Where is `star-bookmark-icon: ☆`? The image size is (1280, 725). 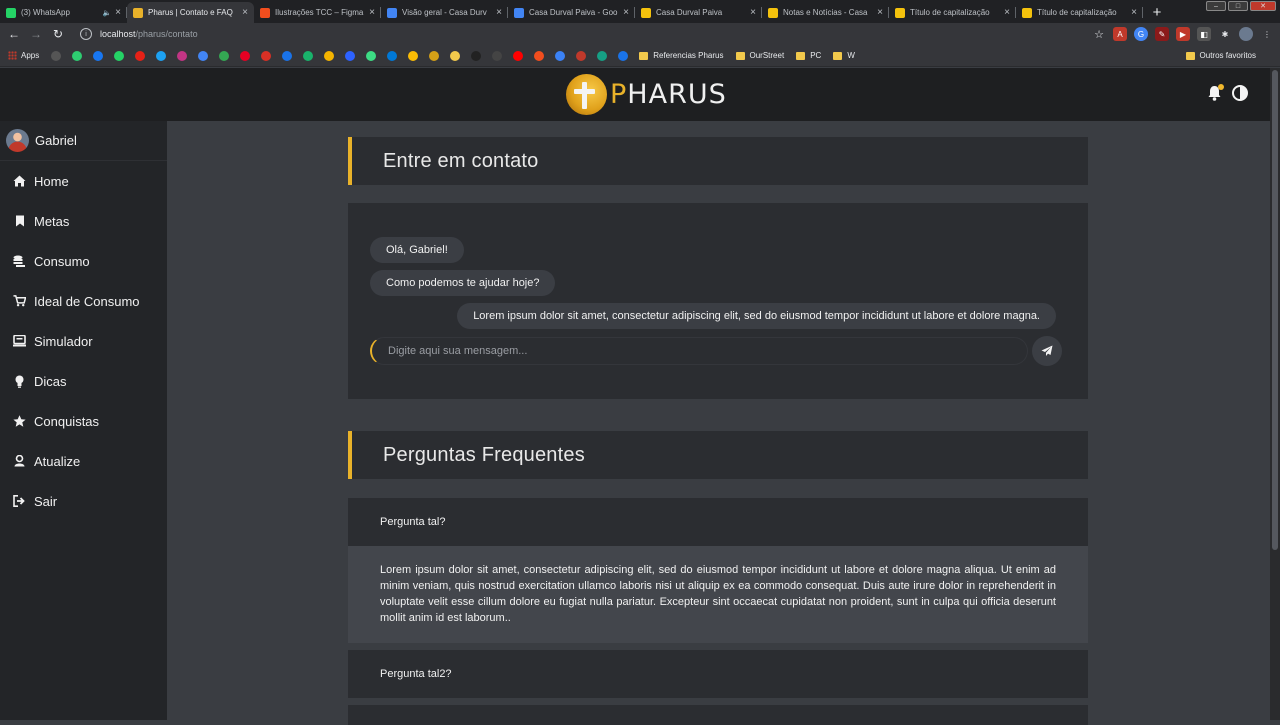 star-bookmark-icon: ☆ is located at coordinates (1099, 34).